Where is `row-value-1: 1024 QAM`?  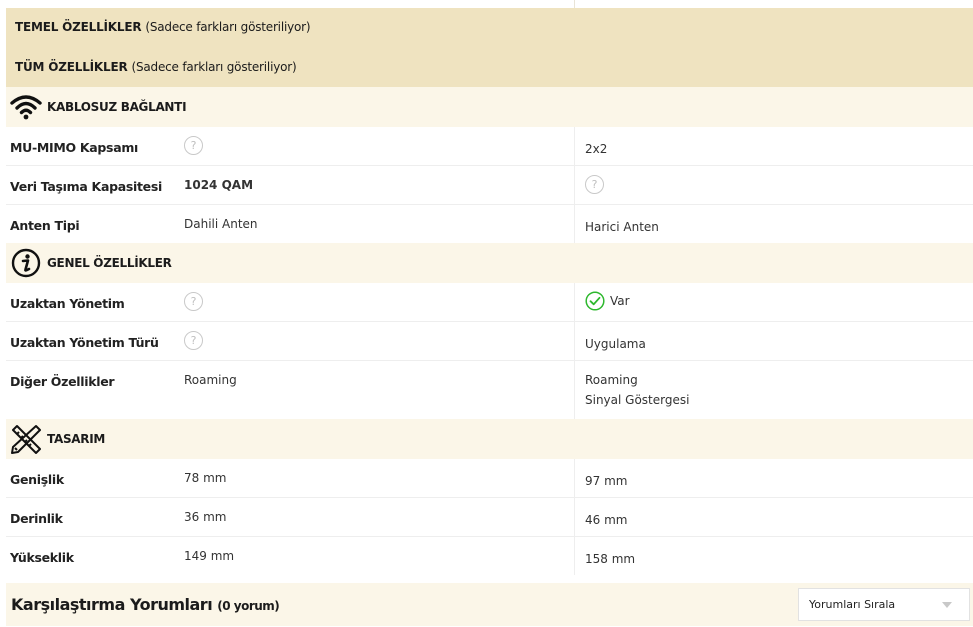 row-value-1: 1024 QAM is located at coordinates (219, 185).